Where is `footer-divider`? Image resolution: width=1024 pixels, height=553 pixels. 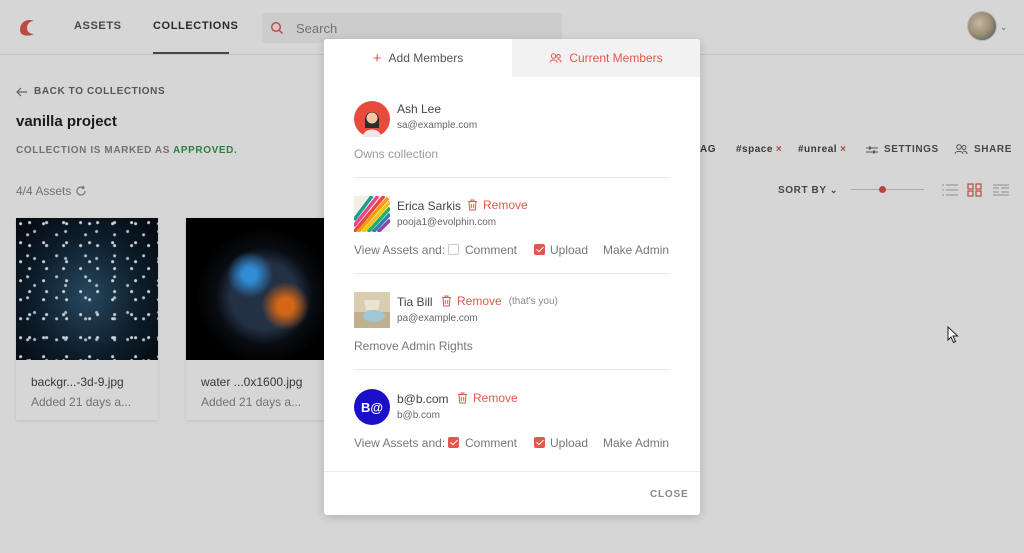 footer-divider is located at coordinates (512, 471).